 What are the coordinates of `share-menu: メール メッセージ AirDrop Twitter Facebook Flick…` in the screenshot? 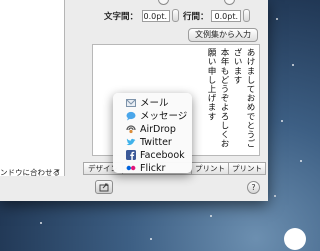 It's located at (152, 134).